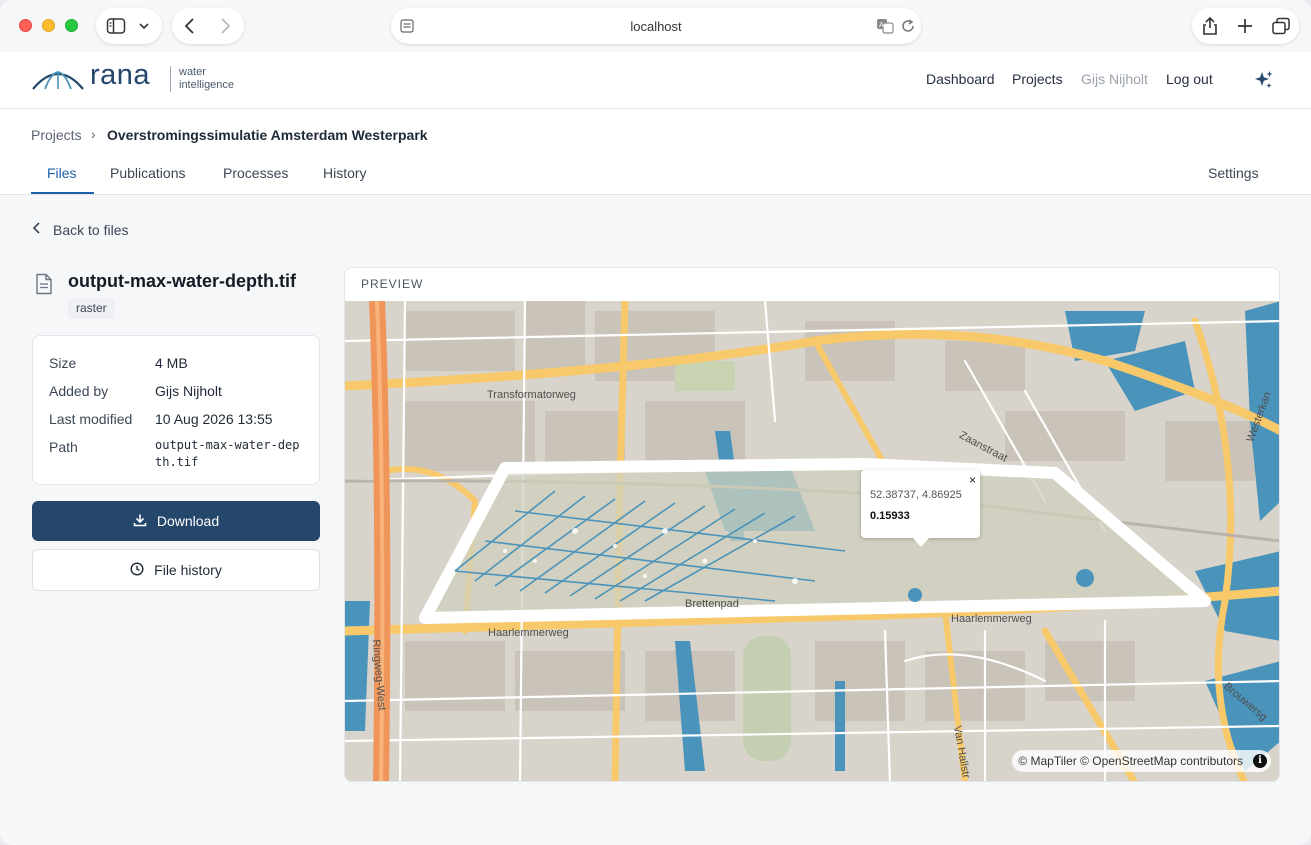  I want to click on reload-icon, so click(908, 26).